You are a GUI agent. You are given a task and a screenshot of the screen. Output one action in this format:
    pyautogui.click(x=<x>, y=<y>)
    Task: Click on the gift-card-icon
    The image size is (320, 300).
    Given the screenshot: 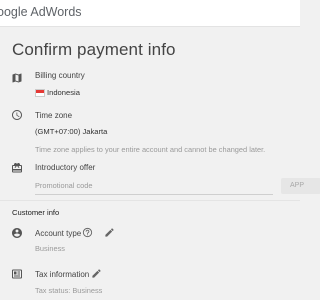 What is the action you would take?
    pyautogui.click(x=17, y=168)
    